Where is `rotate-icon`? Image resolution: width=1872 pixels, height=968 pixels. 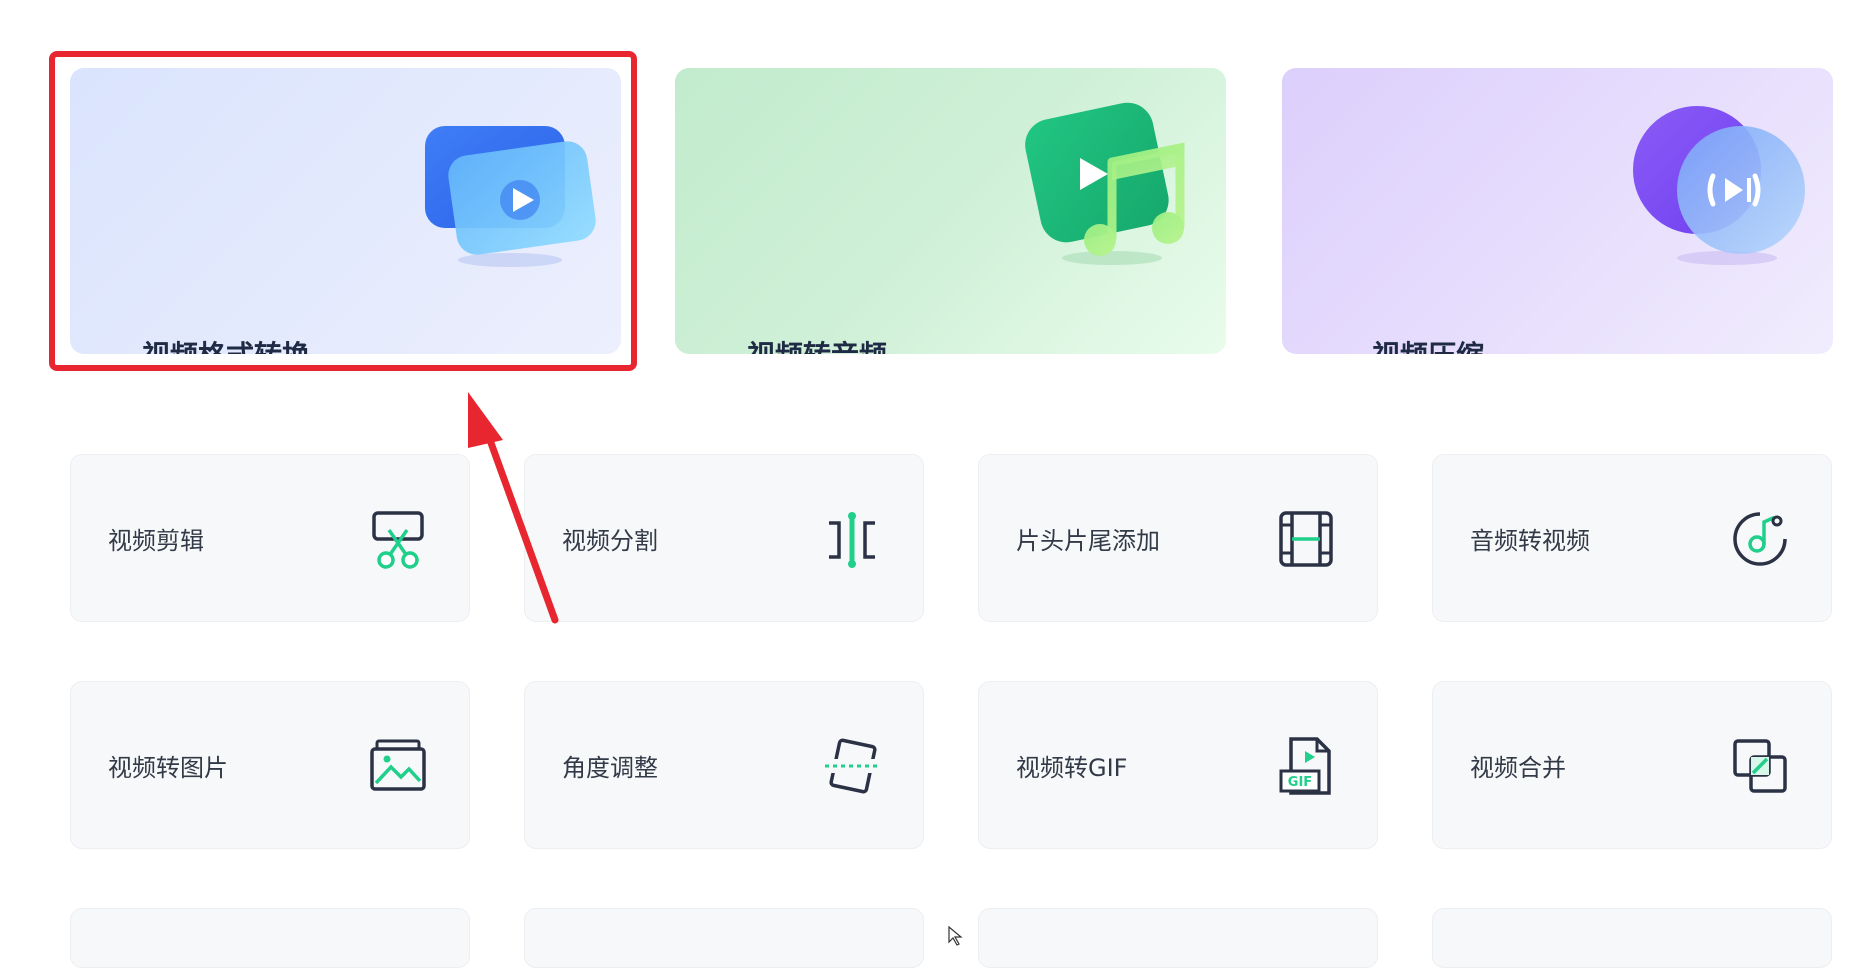
rotate-icon is located at coordinates (853, 766).